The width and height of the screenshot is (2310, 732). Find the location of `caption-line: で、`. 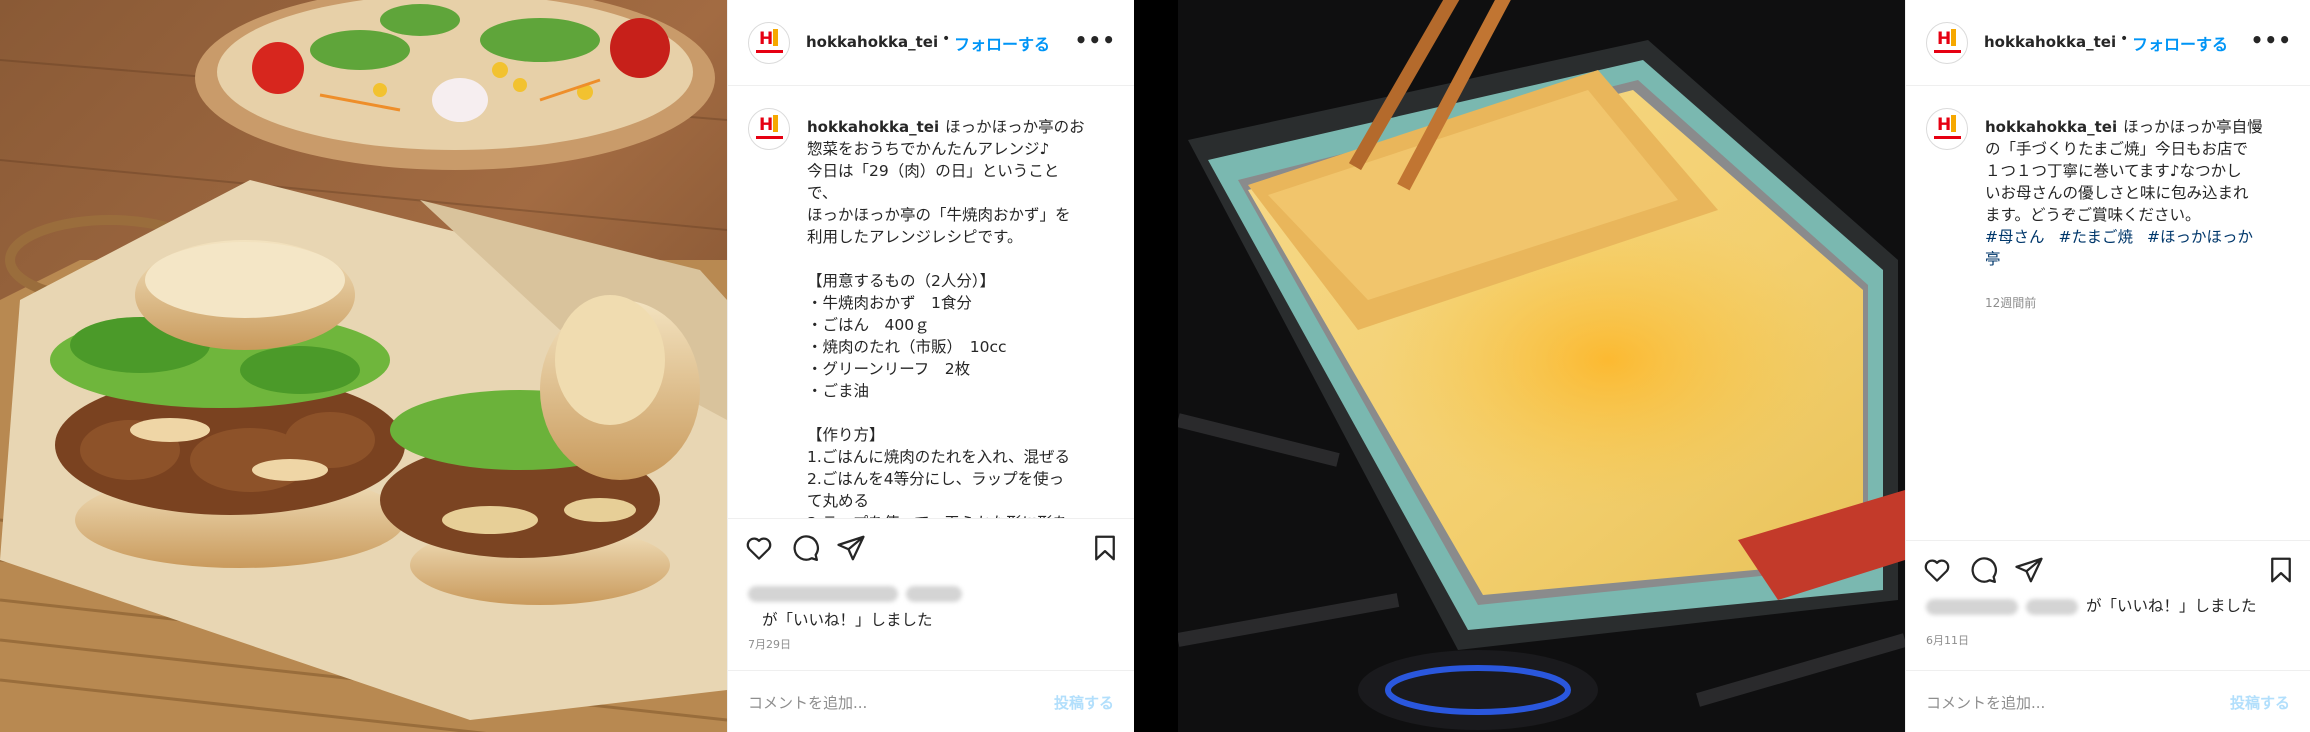

caption-line: で、 is located at coordinates (822, 193).